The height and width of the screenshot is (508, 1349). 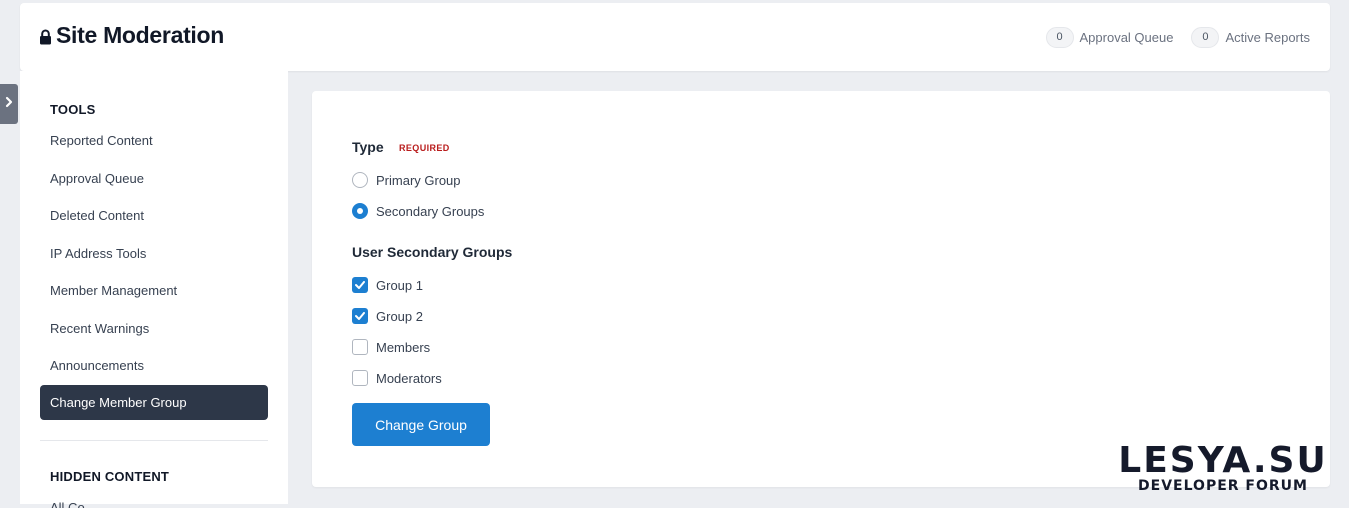 I want to click on checkbox-group-1-control, so click(x=360, y=285).